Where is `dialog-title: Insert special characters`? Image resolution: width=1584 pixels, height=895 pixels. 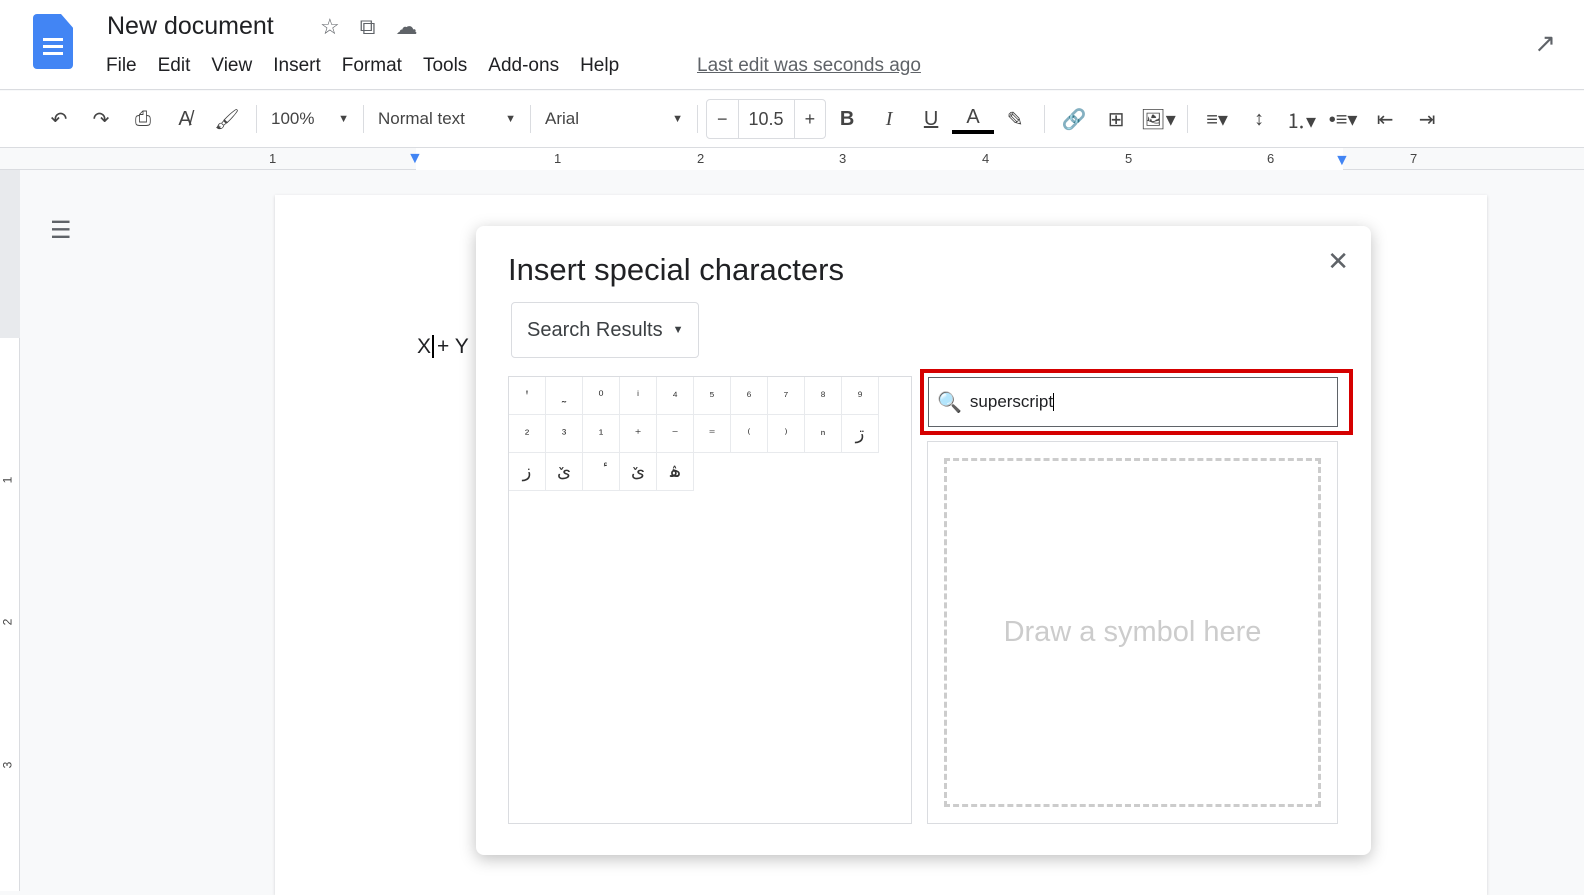
dialog-title: Insert special characters is located at coordinates (676, 269).